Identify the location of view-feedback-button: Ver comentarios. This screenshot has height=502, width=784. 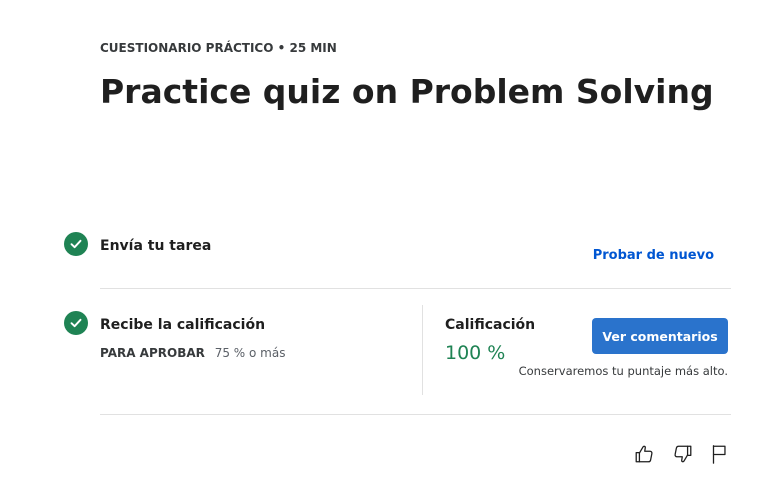
(660, 336).